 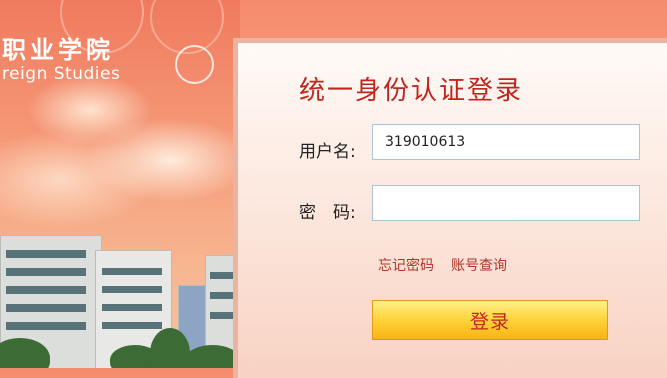 I want to click on cloud-swirl-decoration, so click(x=194, y=64).